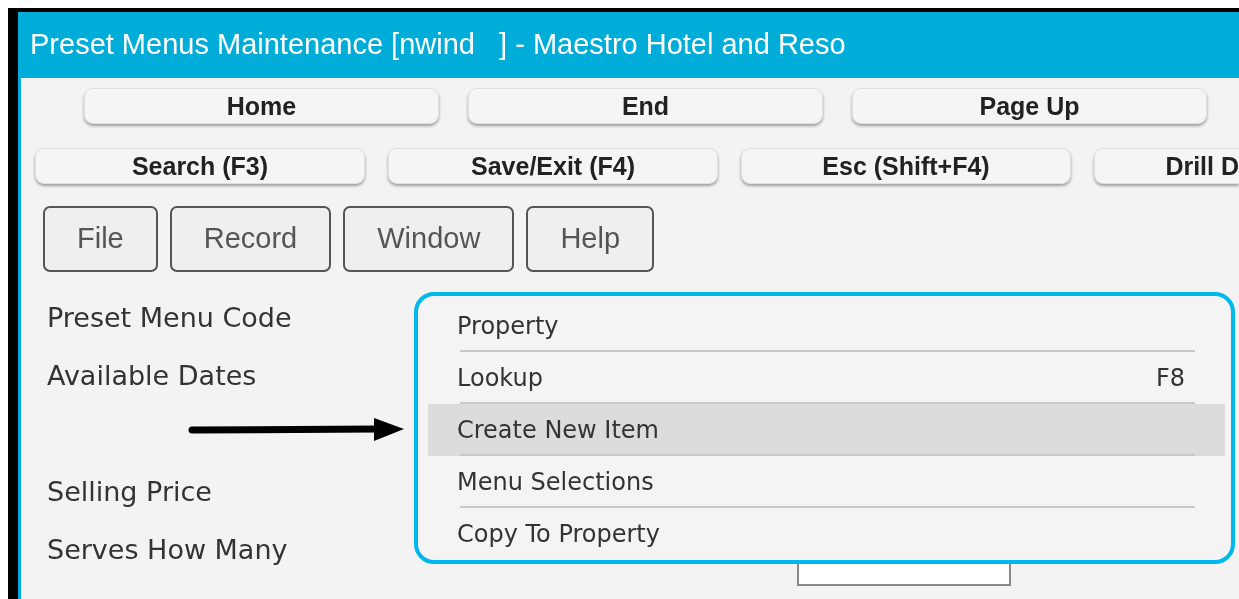 The width and height of the screenshot is (1239, 599). What do you see at coordinates (628, 45) in the screenshot?
I see `window-title: Preset Menus Maintenance [nwind ] - Maestro Hotel and Reso` at bounding box center [628, 45].